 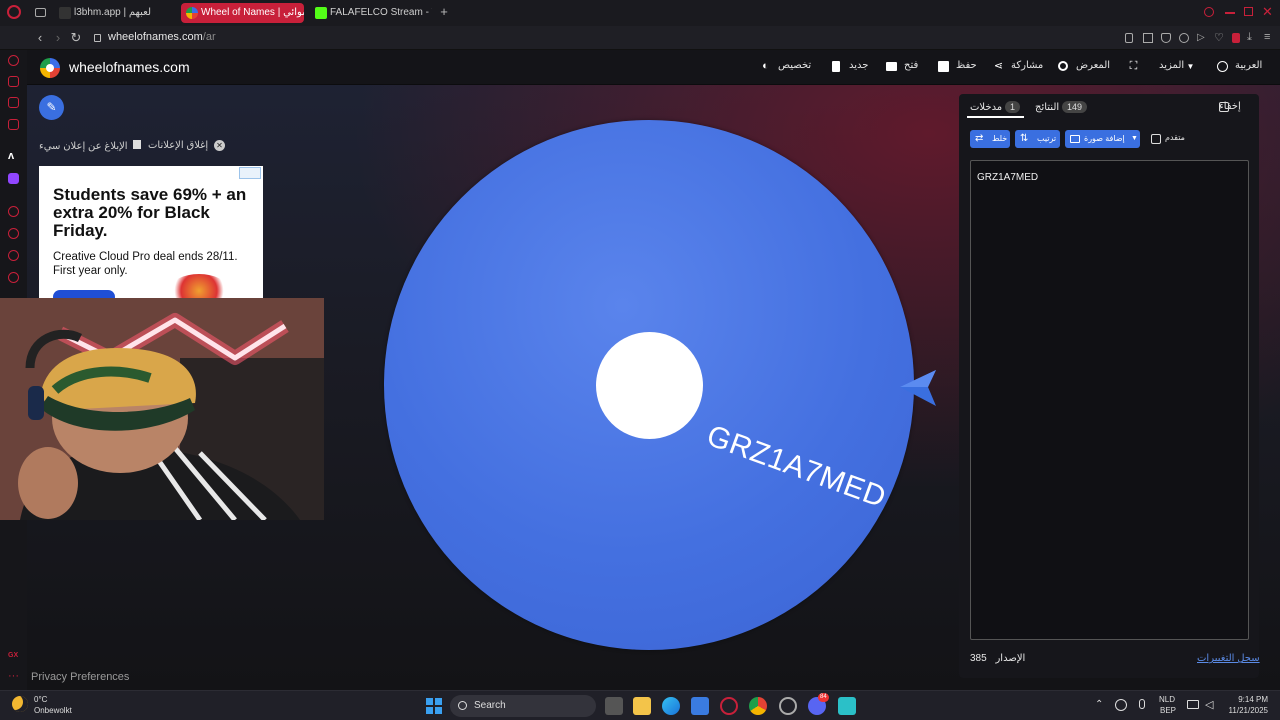 What do you see at coordinates (1167, 699) in the screenshot?
I see `input-language-top: NLD` at bounding box center [1167, 699].